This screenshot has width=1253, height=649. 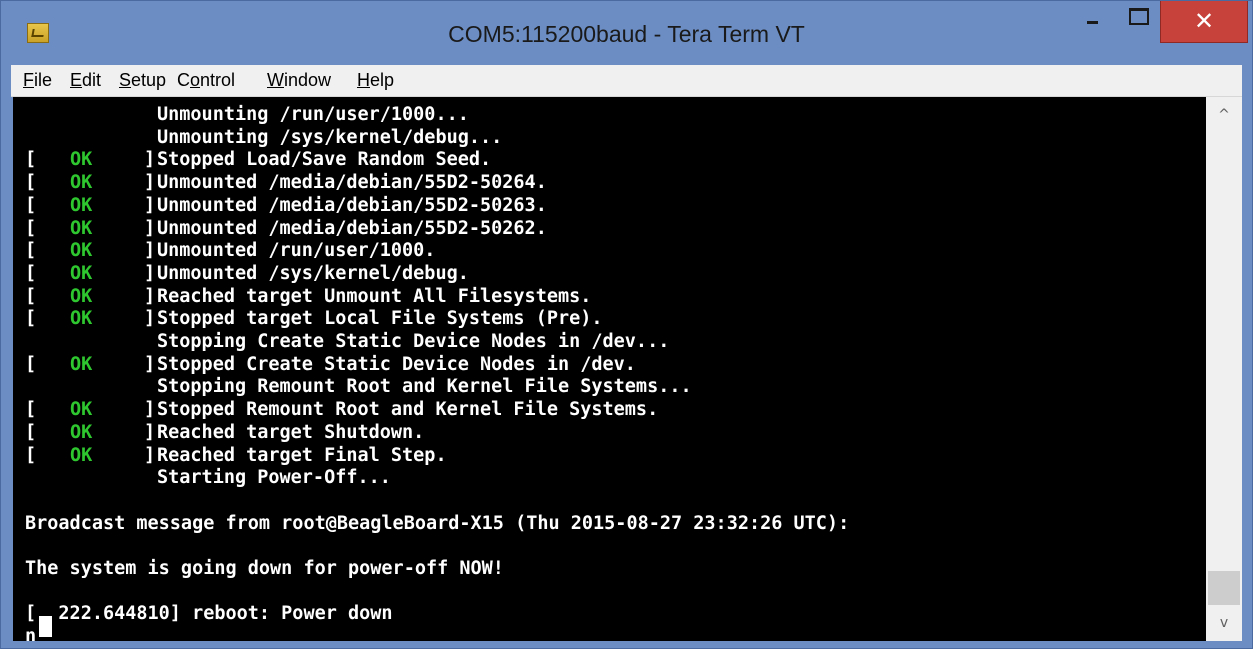 What do you see at coordinates (609, 614) in the screenshot?
I see `terminal-line: [ 222.644810] reboot: Power down` at bounding box center [609, 614].